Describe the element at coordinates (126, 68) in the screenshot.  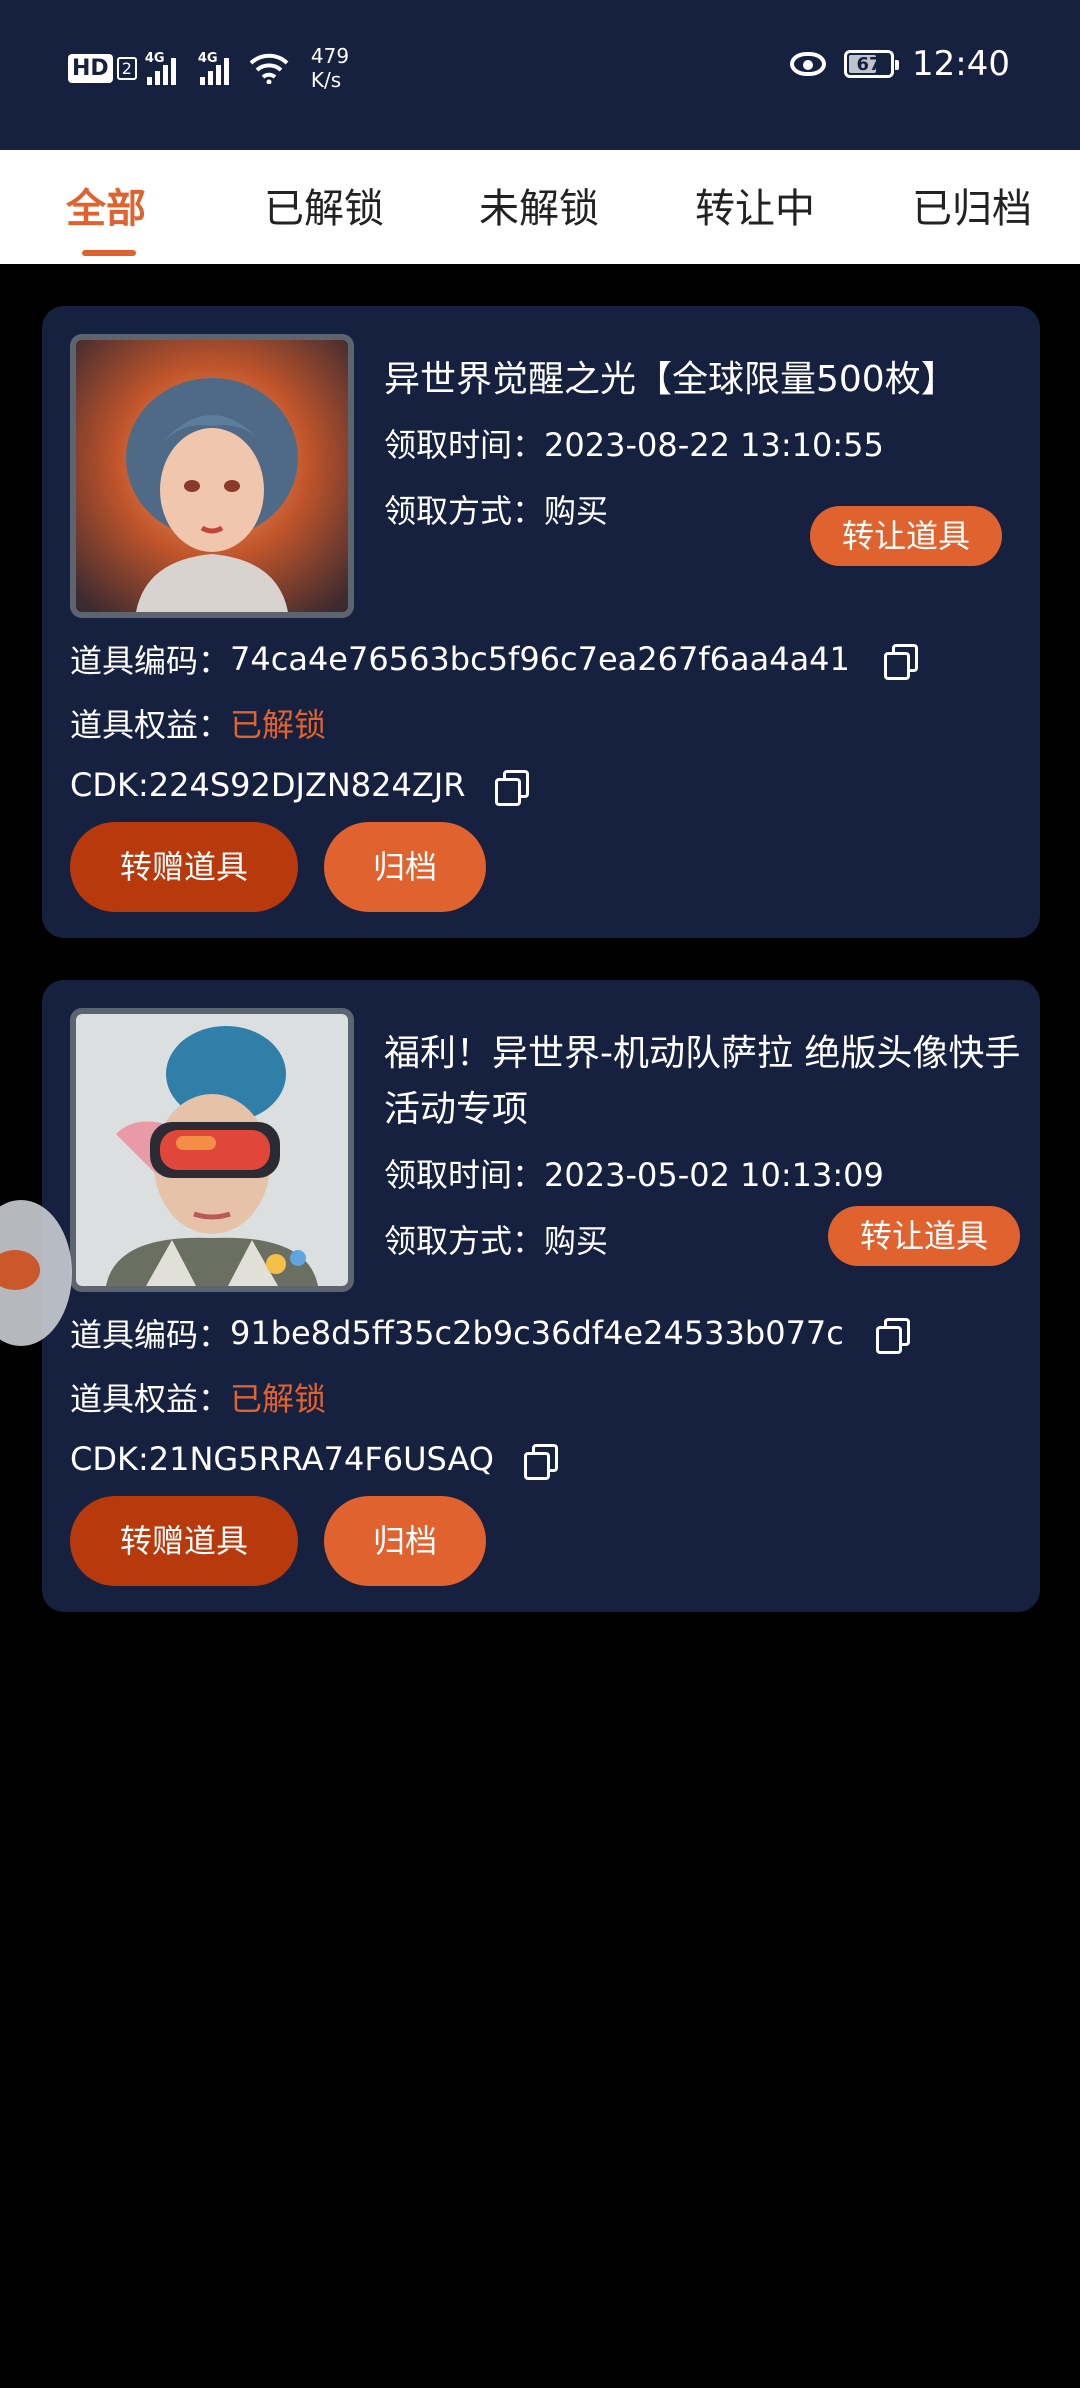
I see `sim2-badge: 2` at that location.